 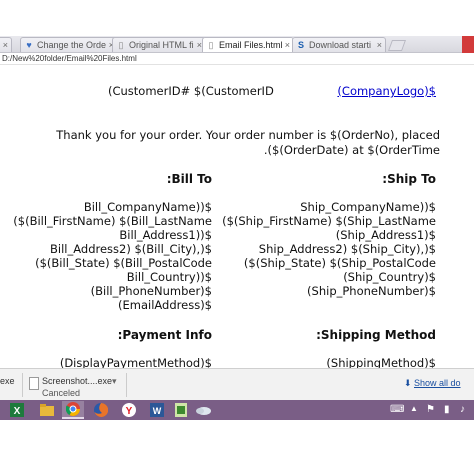 I want to click on ship-to-line: (Ship_PhoneNumber)$, so click(x=371, y=291).